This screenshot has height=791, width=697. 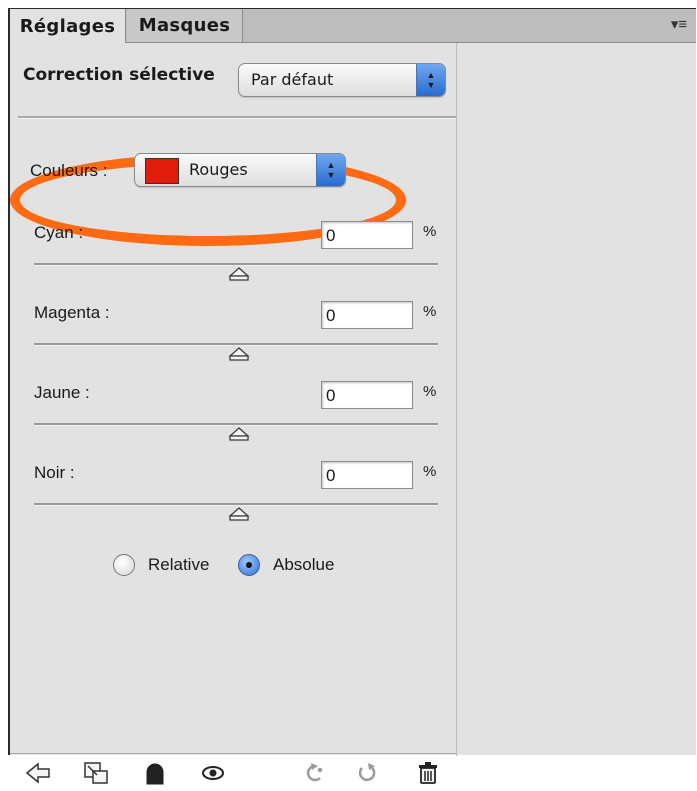 I want to click on layer-visibility-mask-icon, so click(x=155, y=773).